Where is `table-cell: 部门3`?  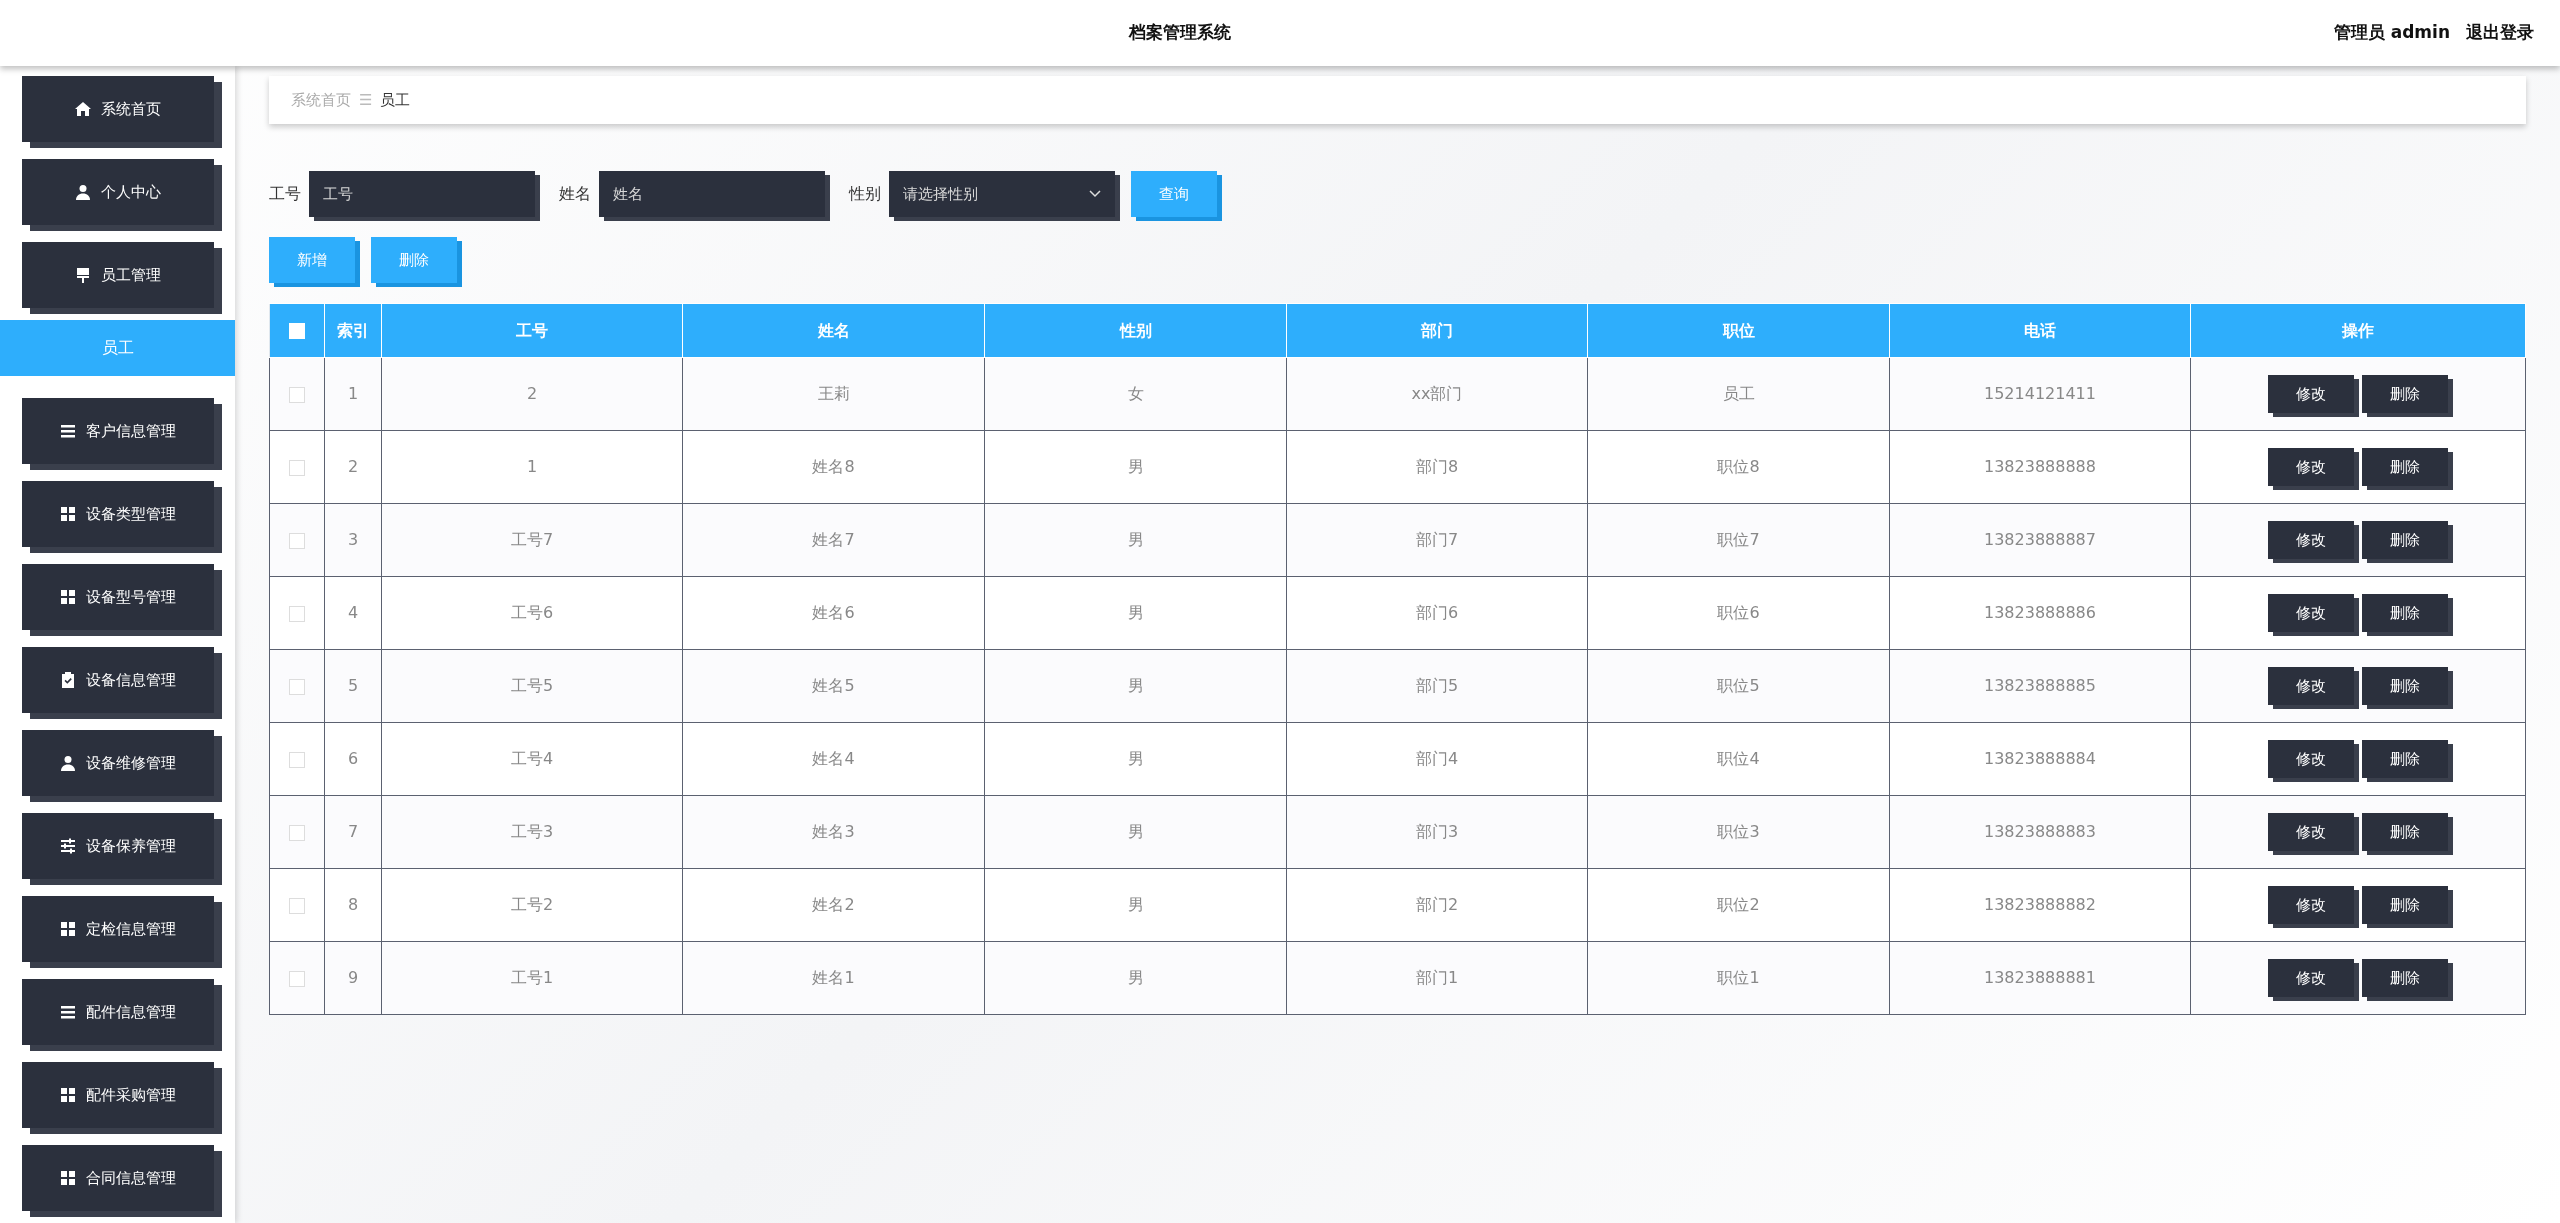
table-cell: 部门3 is located at coordinates (1437, 832).